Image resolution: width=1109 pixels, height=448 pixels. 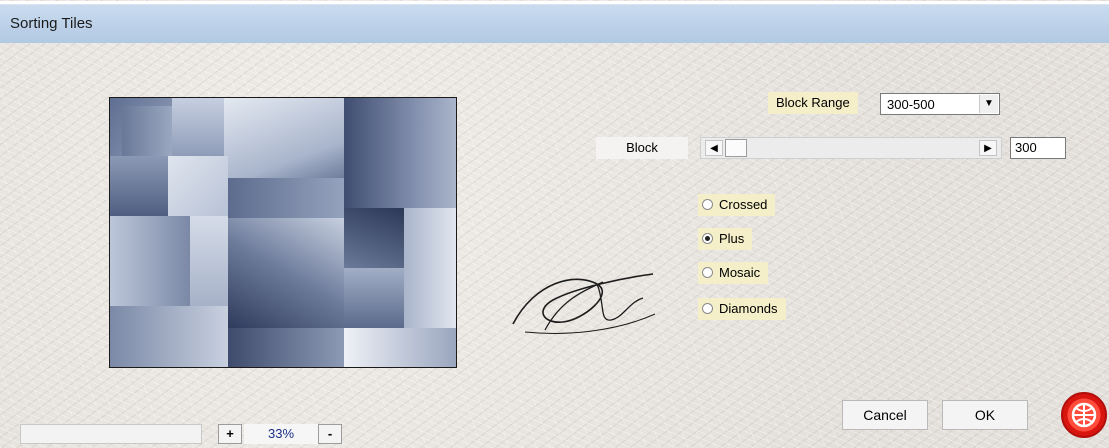 I want to click on arrow-left-icon: ◀, so click(x=714, y=148).